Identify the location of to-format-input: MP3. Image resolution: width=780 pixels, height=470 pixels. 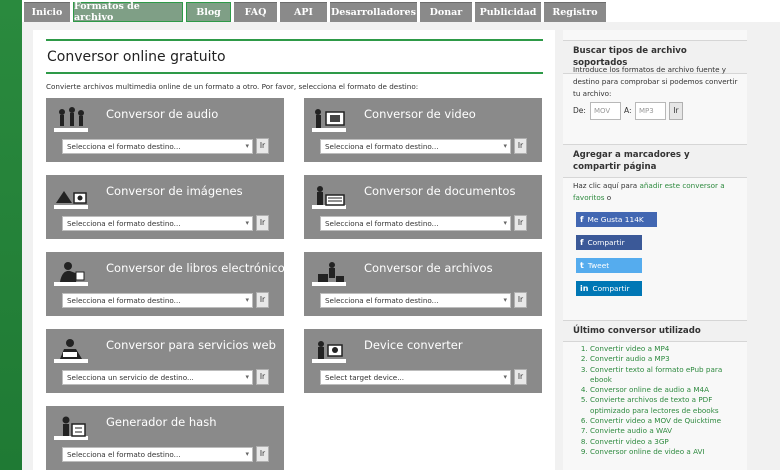
(650, 111).